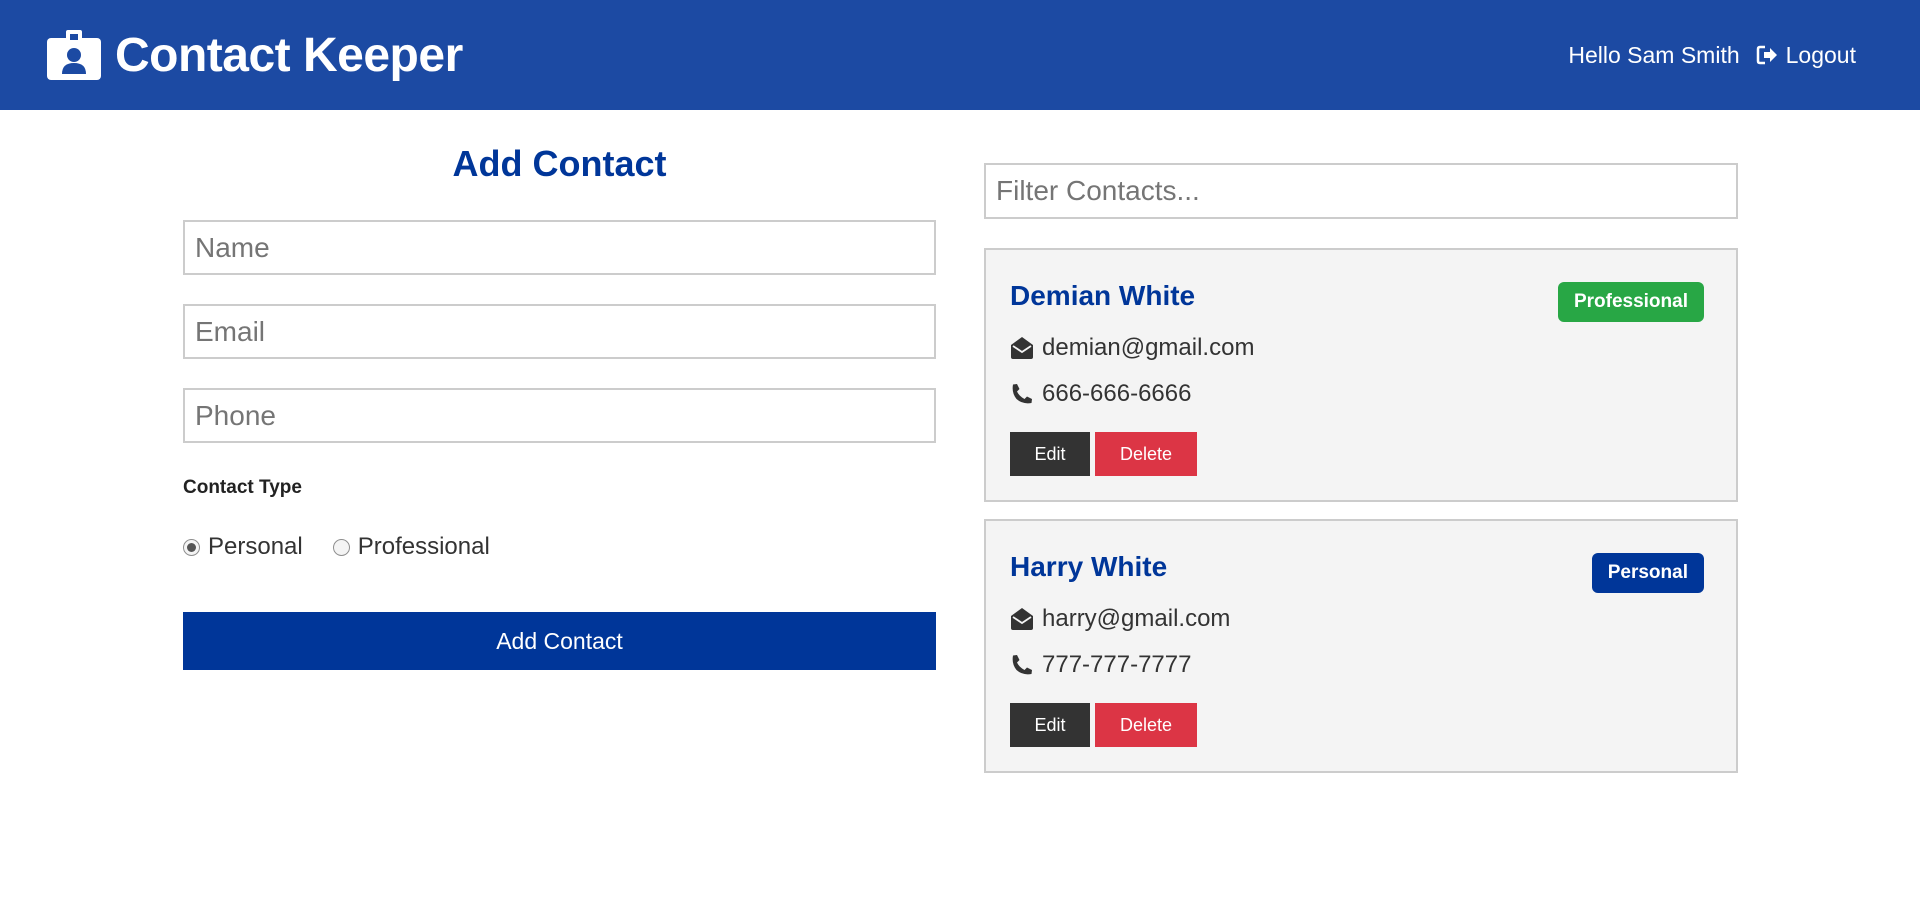 This screenshot has height=912, width=1920. Describe the element at coordinates (1103, 295) in the screenshot. I see `contact-name: Demian White` at that location.